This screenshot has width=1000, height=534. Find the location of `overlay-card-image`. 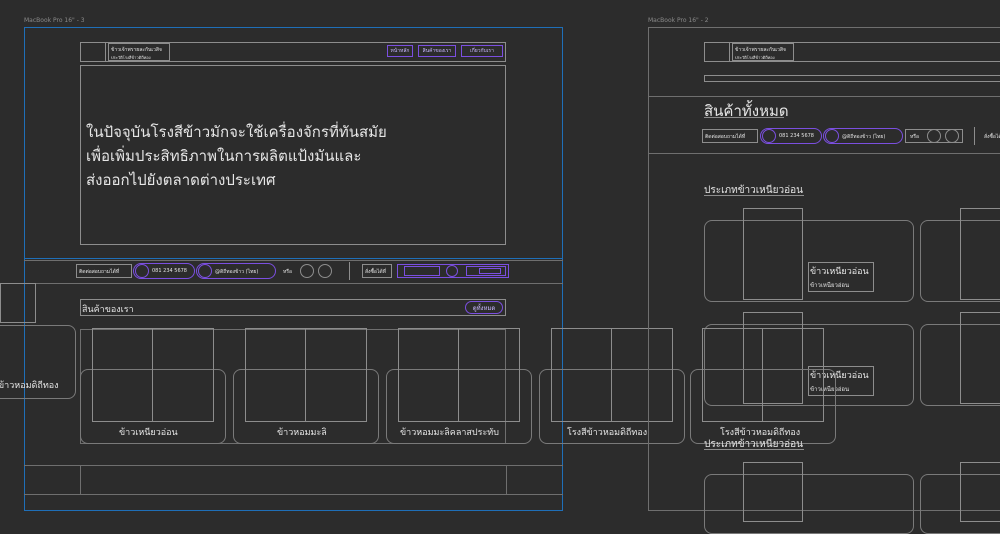

overlay-card-image is located at coordinates (763, 375).